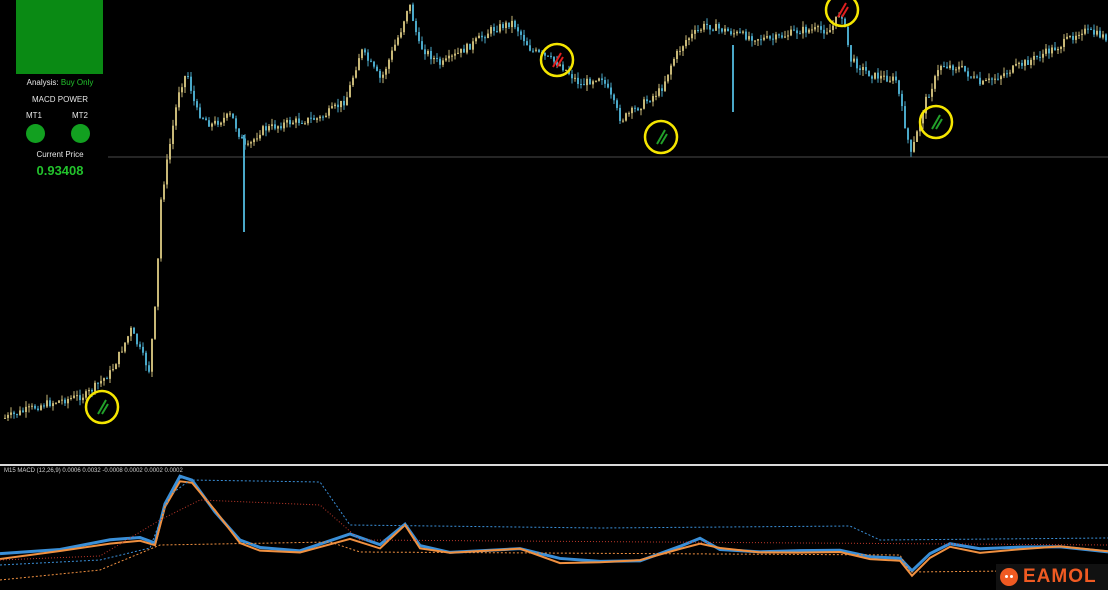 The image size is (1108, 590). What do you see at coordinates (60, 99) in the screenshot?
I see `macd-power-label: MACD POWER` at bounding box center [60, 99].